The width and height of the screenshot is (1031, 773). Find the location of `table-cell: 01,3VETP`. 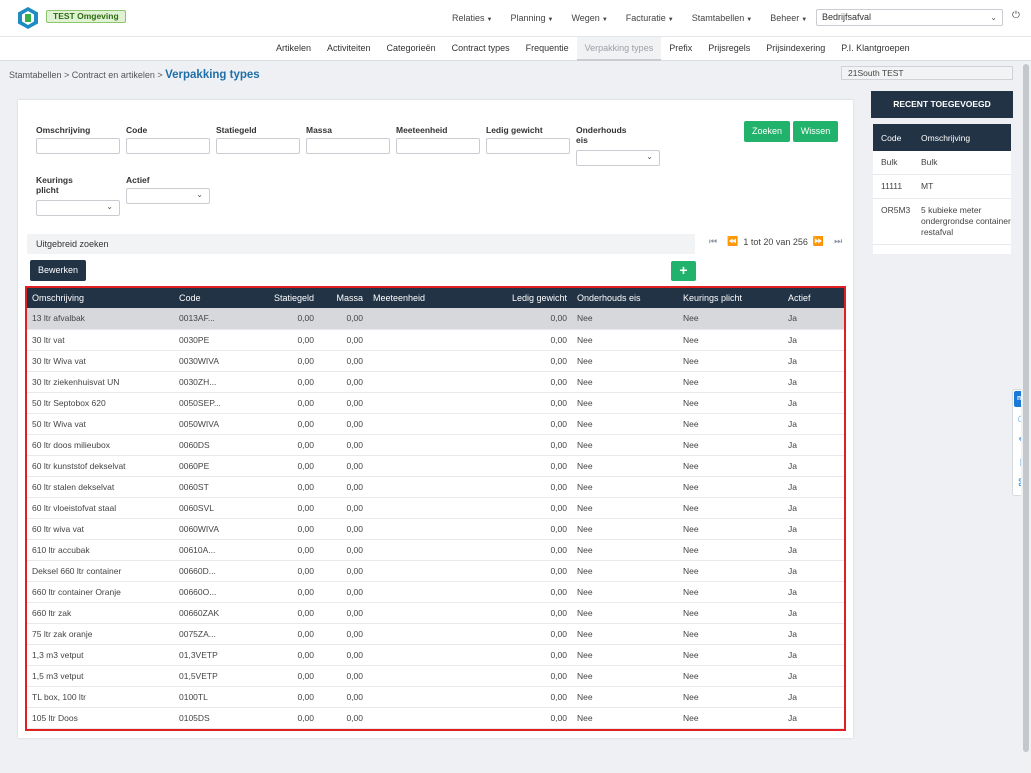

table-cell: 01,3VETP is located at coordinates (221, 655).